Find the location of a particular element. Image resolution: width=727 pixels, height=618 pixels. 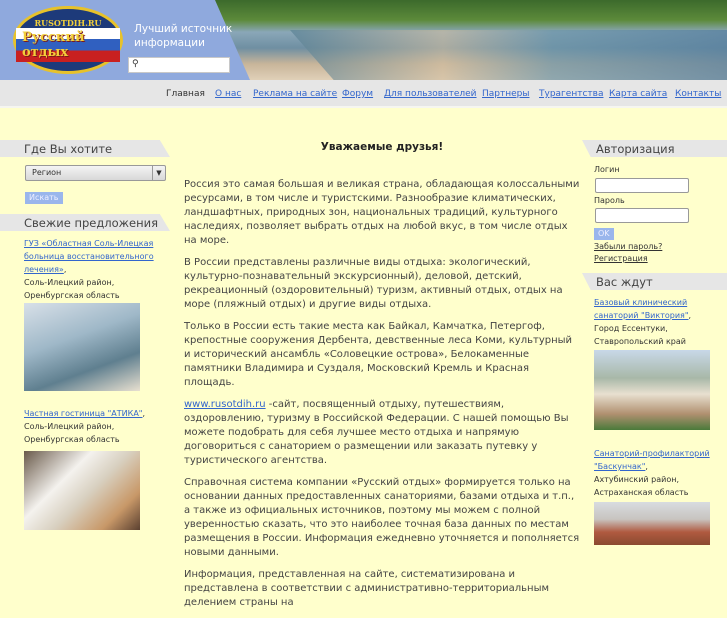

offer-link: Частная гостиница "АТИКА" is located at coordinates (83, 413).